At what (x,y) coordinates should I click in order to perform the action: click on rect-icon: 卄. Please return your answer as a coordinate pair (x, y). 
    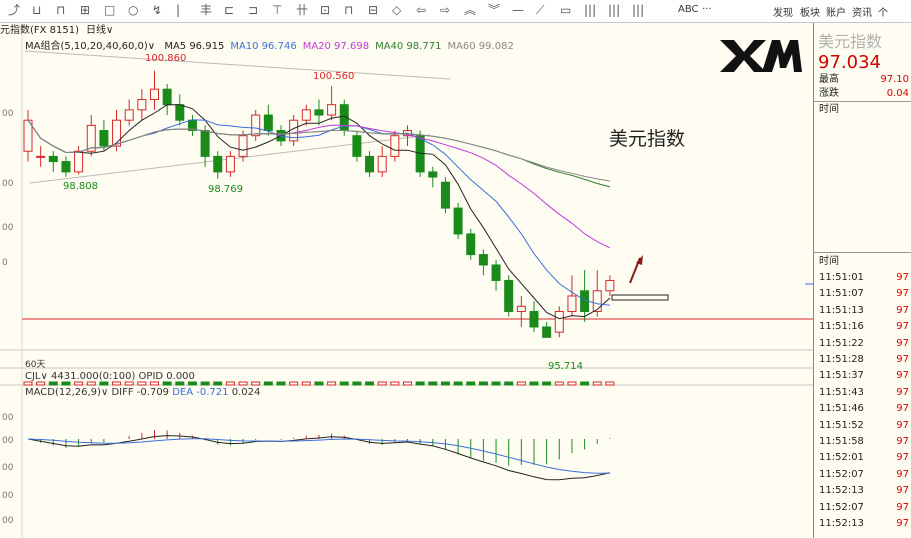
    Looking at the image, I should click on (302, 10).